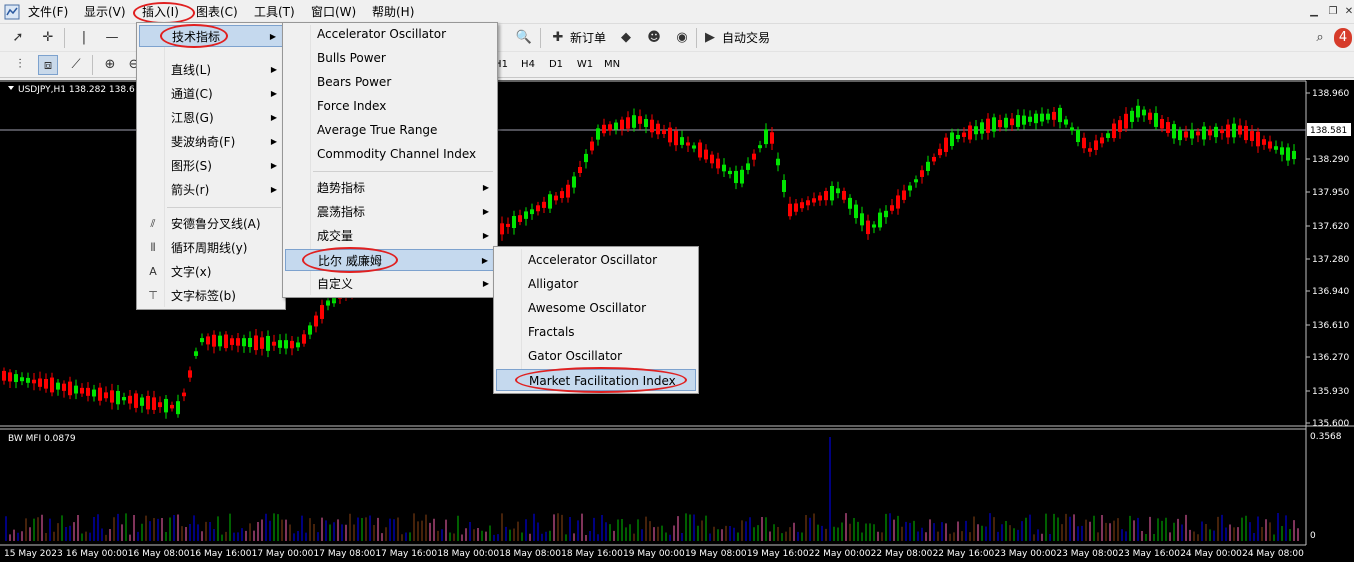 This screenshot has height=562, width=1354. I want to click on cursor-icon: ➚, so click(18, 38).